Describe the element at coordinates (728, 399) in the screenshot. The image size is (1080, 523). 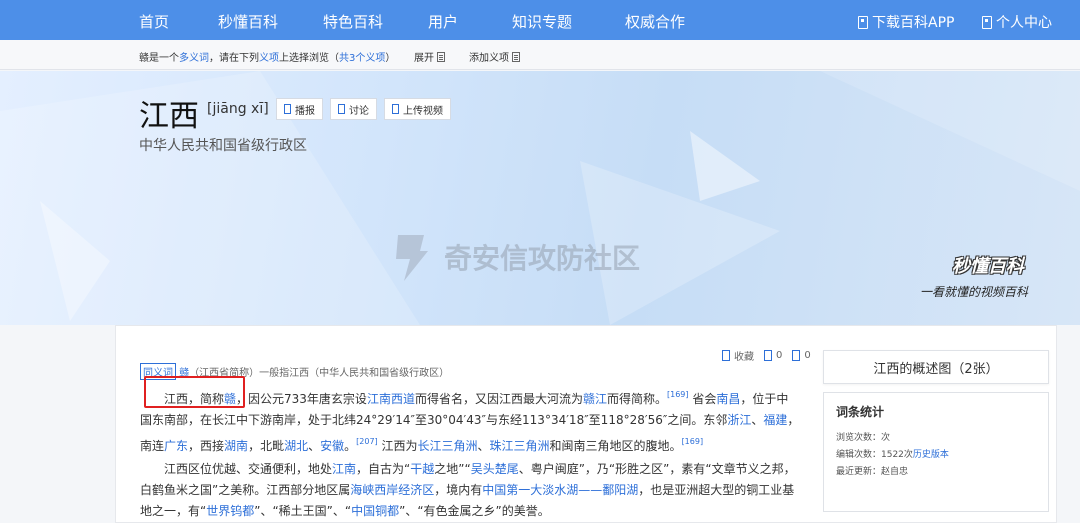
I see `link-nanchang: 南昌` at that location.